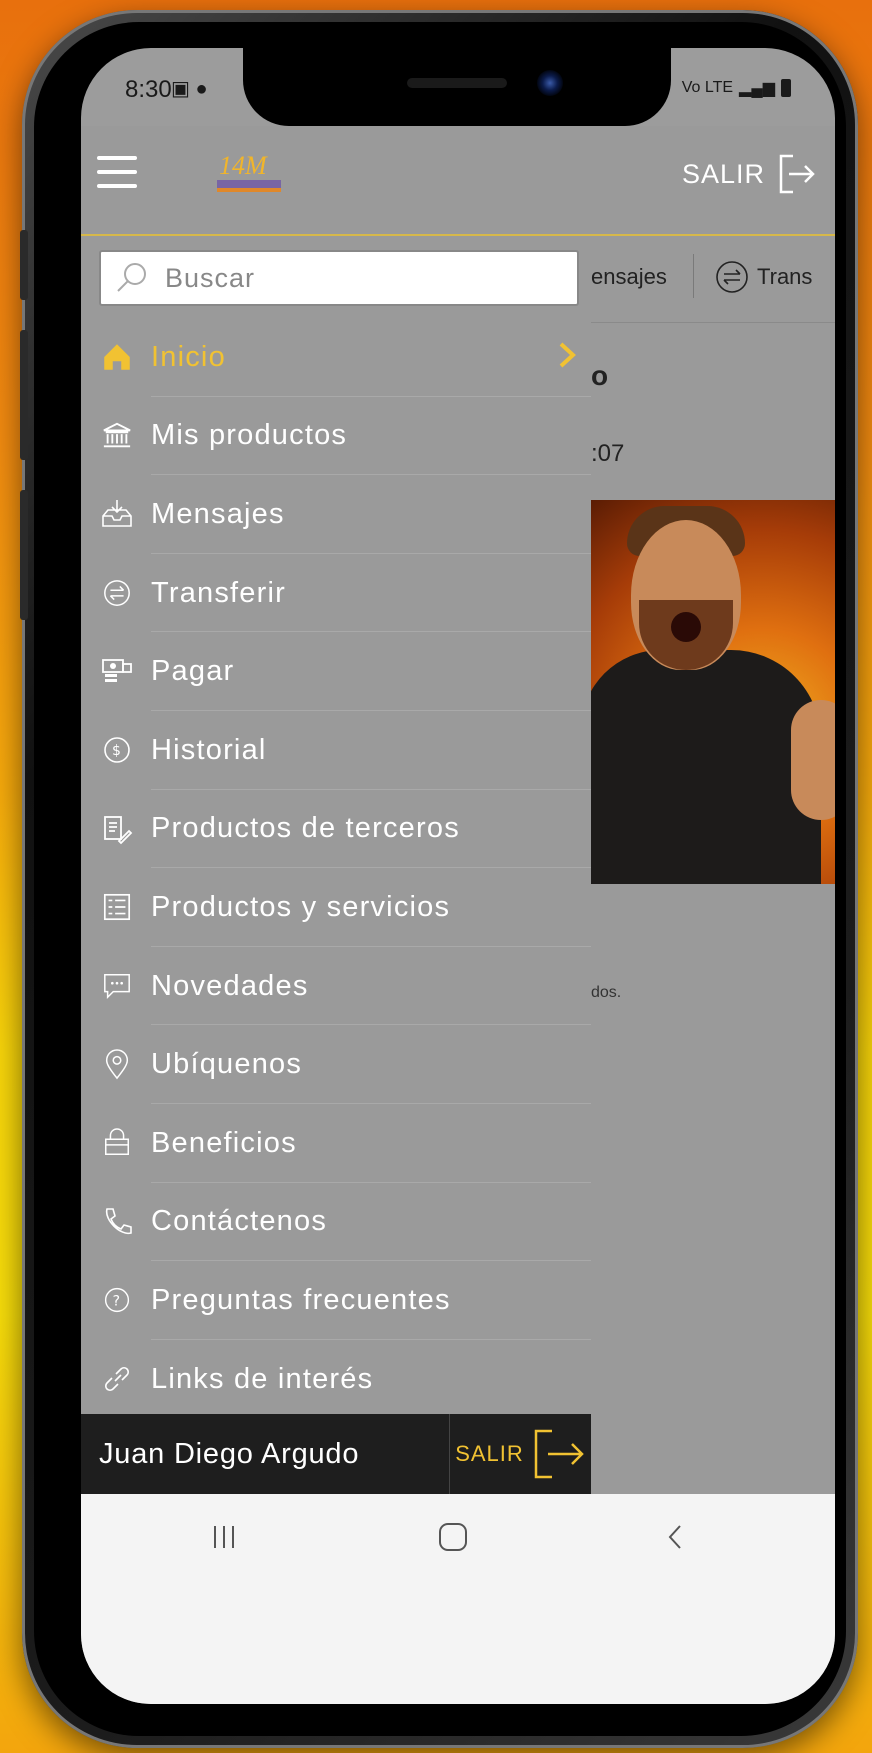 This screenshot has width=872, height=1753. I want to click on network-label: Vo LTE, so click(707, 87).